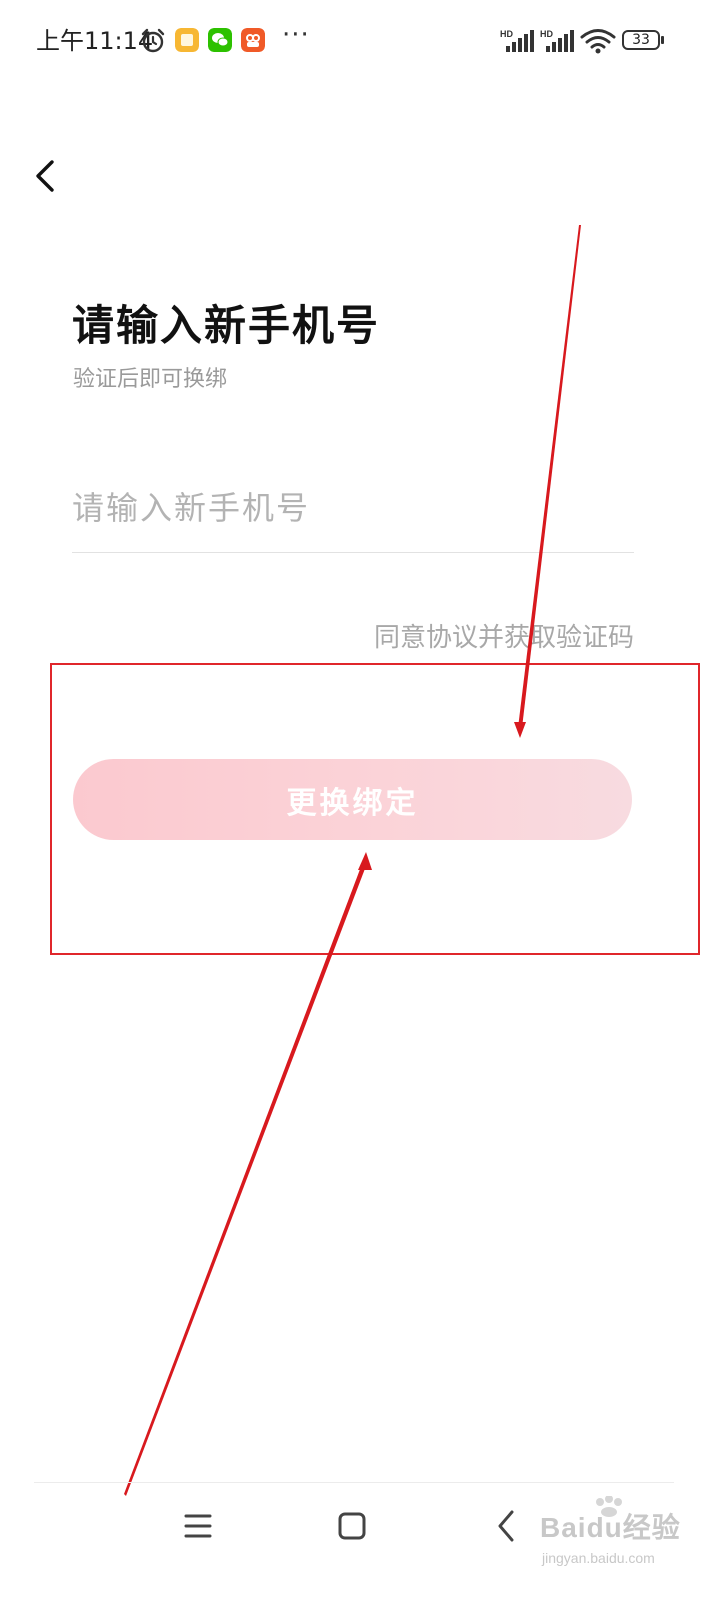 The width and height of the screenshot is (720, 1600). What do you see at coordinates (187, 40) in the screenshot?
I see `notes-app-icon` at bounding box center [187, 40].